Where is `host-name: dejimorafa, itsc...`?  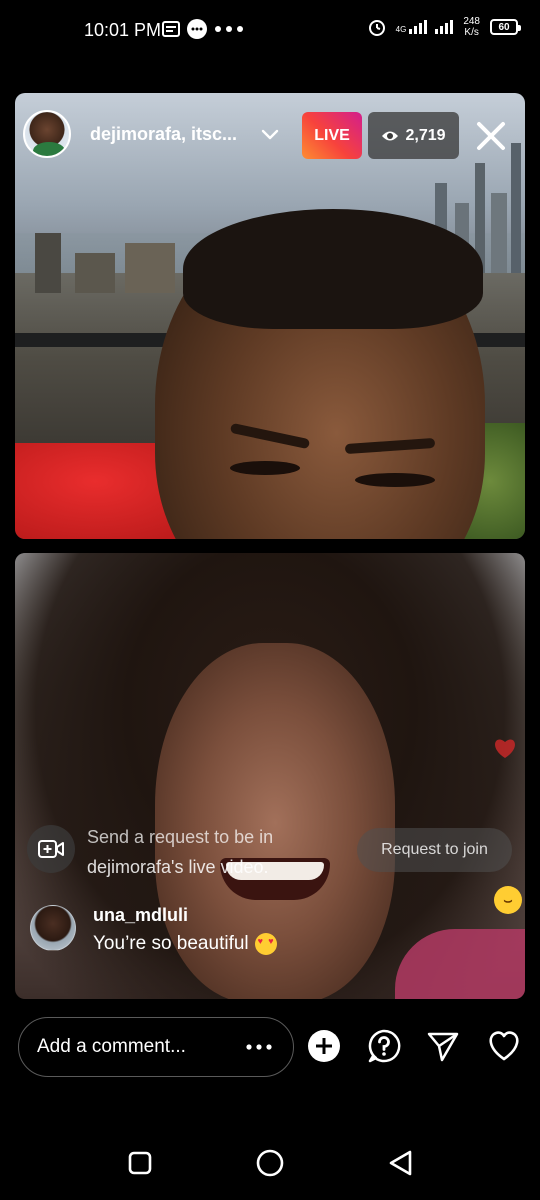 host-name: dejimorafa, itsc... is located at coordinates (163, 134).